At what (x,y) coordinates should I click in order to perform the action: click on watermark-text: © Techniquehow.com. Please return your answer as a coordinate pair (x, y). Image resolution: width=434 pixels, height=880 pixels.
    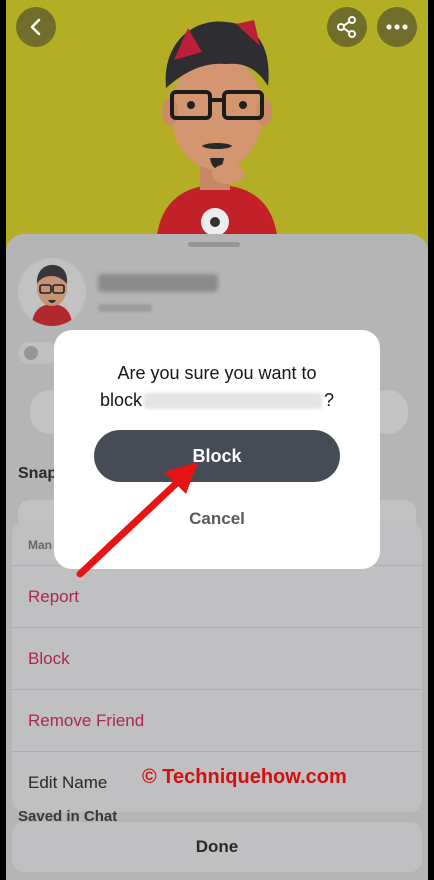
    Looking at the image, I should click on (244, 777).